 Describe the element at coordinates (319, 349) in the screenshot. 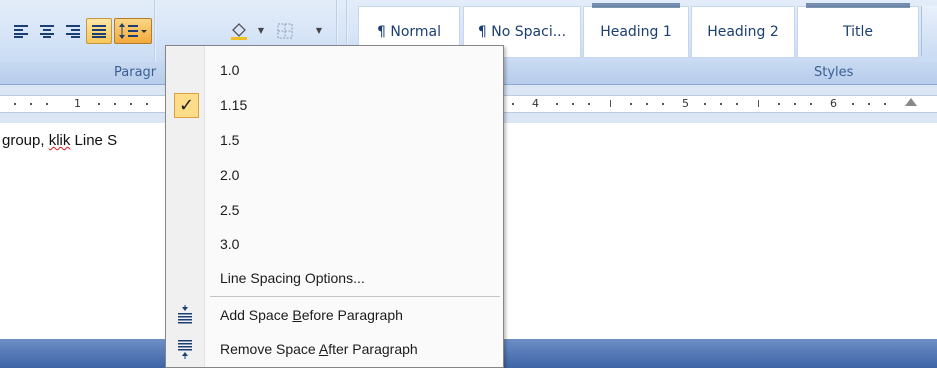

I see `option-label: Remove Space After Paragraph` at that location.